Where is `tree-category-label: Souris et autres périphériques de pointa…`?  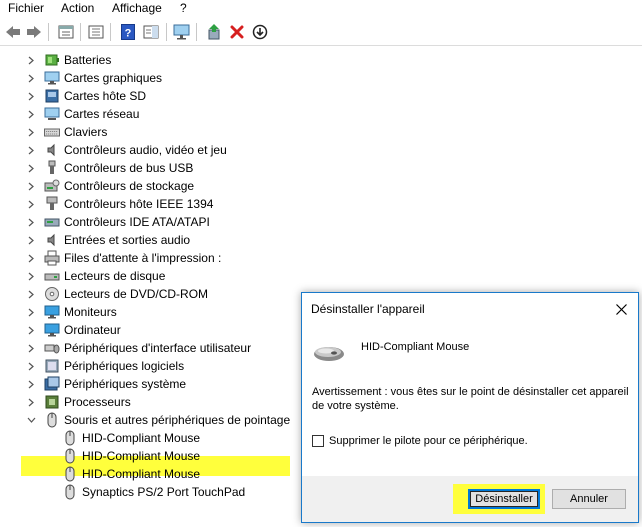
tree-category-label: Souris et autres périphériques de pointa… is located at coordinates (177, 420).